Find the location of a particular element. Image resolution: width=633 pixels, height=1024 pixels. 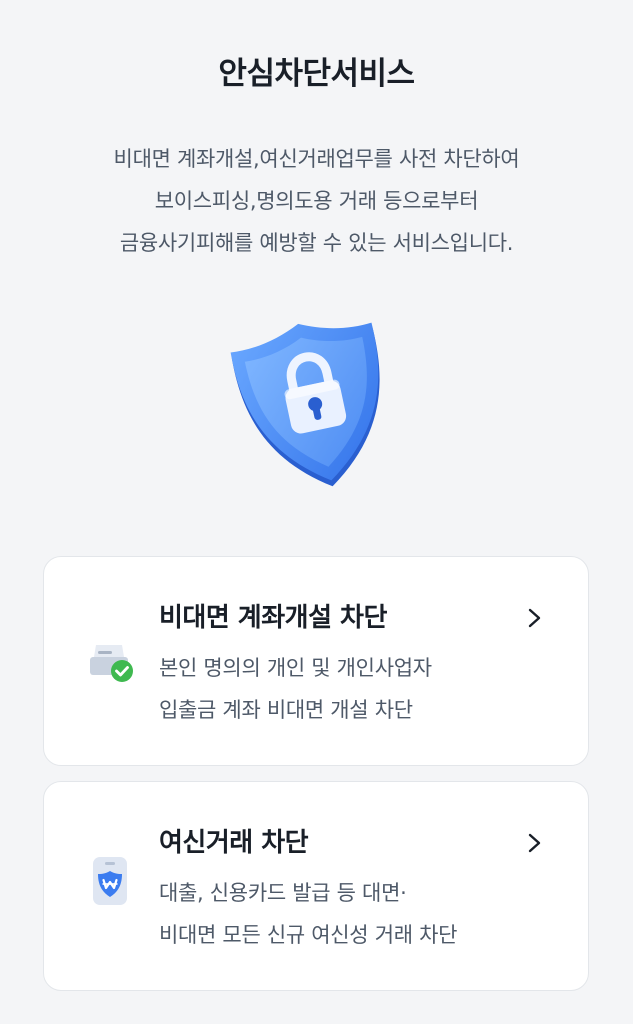

description-line: 보이스피싱,명의도용 거래 등으로부터 is located at coordinates (316, 201).